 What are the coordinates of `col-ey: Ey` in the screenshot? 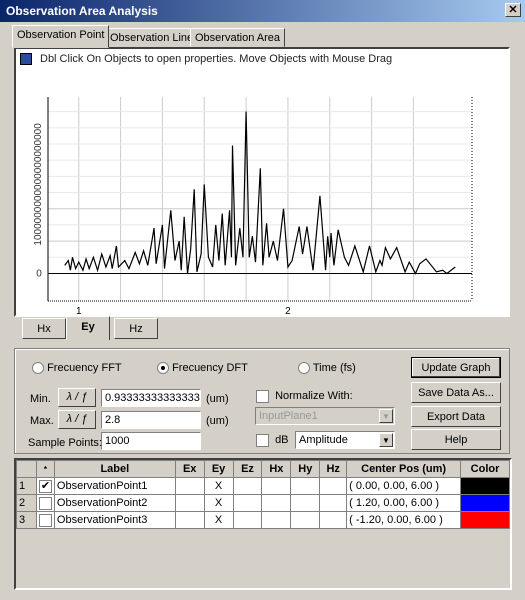 It's located at (218, 469).